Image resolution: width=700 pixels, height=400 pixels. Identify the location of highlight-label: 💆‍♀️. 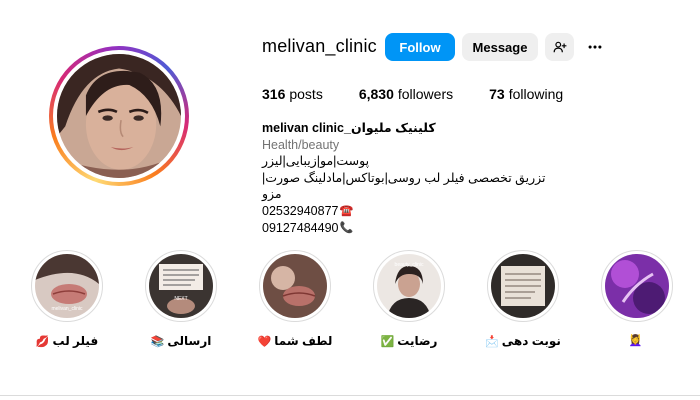
(637, 340).